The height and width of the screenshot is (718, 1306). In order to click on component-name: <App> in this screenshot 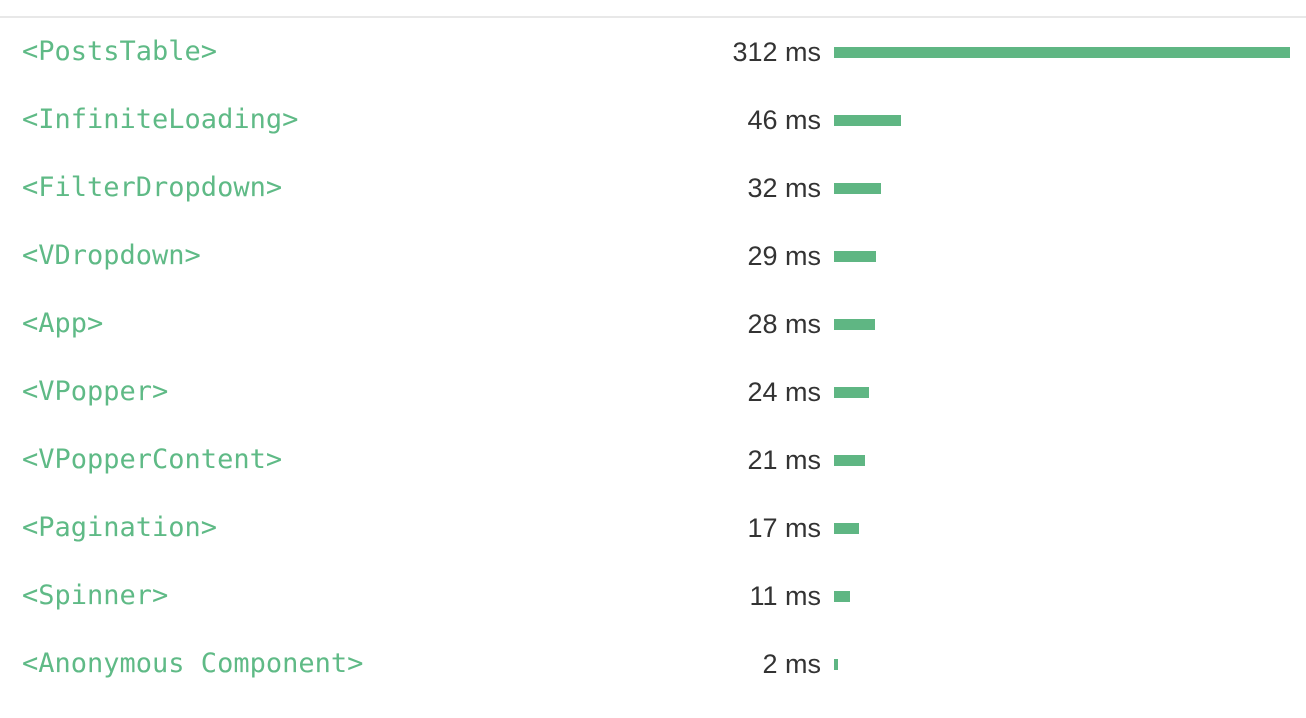, I will do `click(63, 323)`.